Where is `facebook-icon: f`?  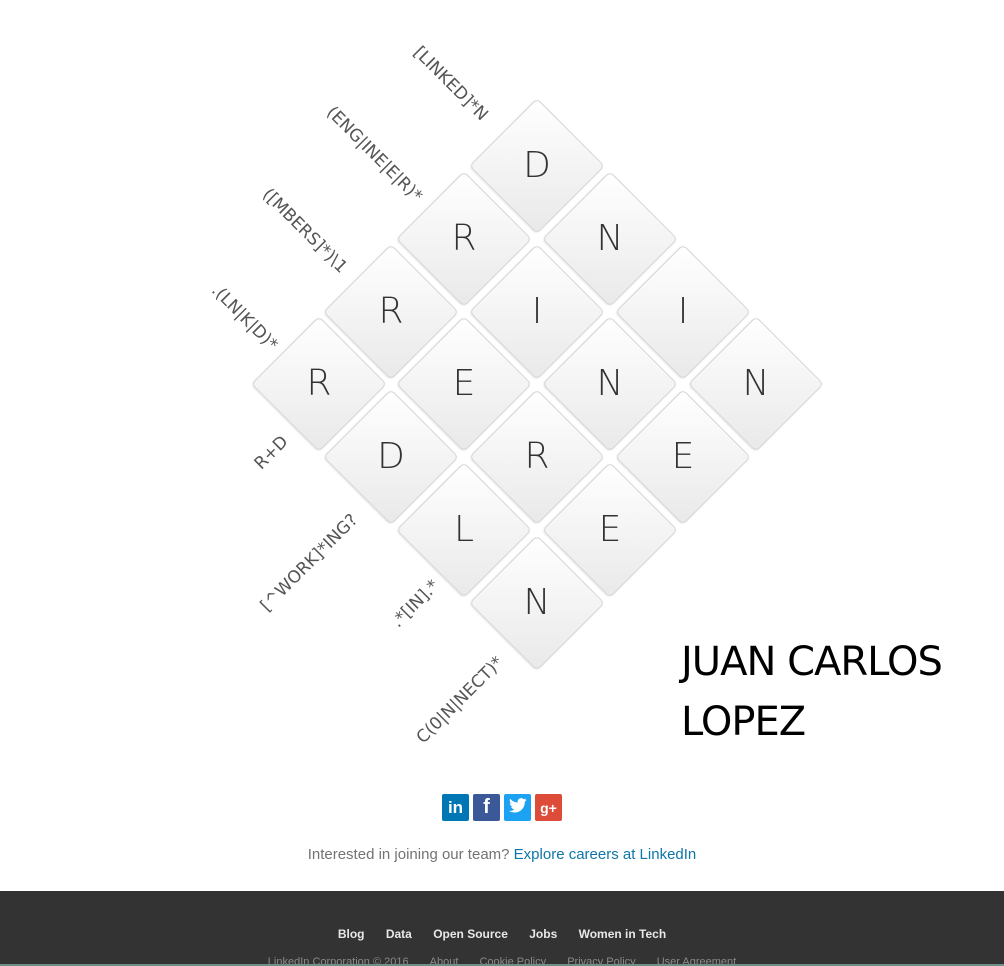
facebook-icon: f is located at coordinates (486, 807).